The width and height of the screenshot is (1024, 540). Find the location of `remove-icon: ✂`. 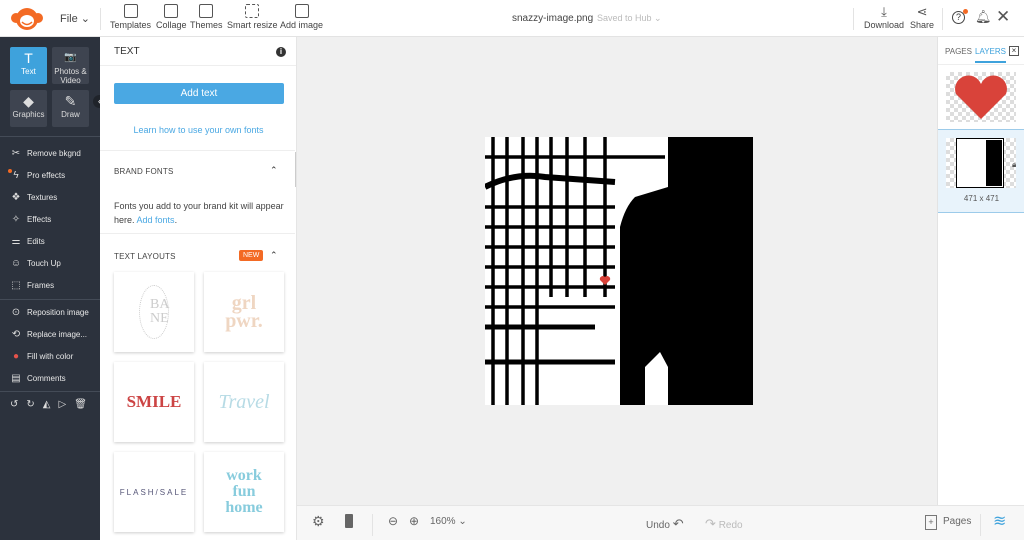

remove-icon: ✂ is located at coordinates (16, 153).